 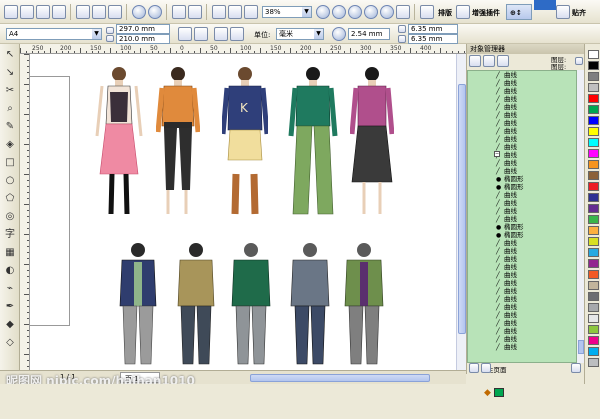 I want to click on redo-icon, so click(x=155, y=12).